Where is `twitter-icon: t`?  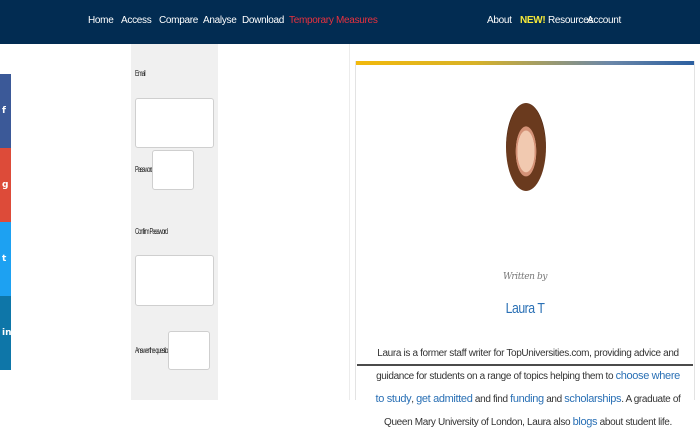
twitter-icon: t is located at coordinates (4, 259).